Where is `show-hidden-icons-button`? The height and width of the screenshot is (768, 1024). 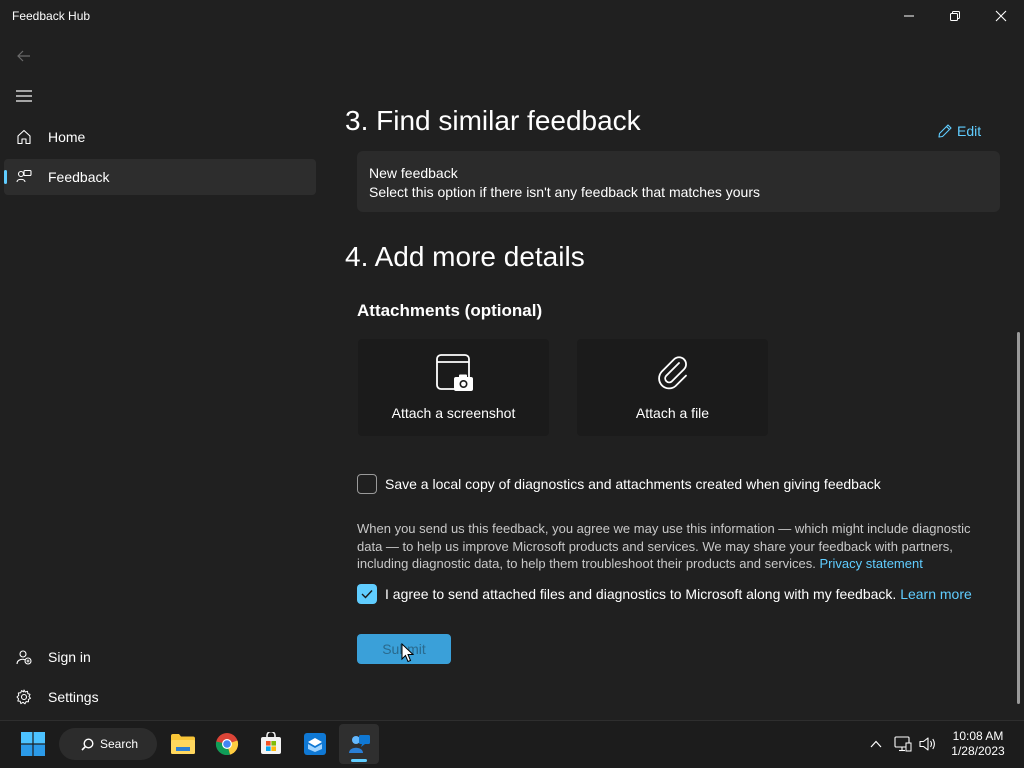 show-hidden-icons-button is located at coordinates (876, 744).